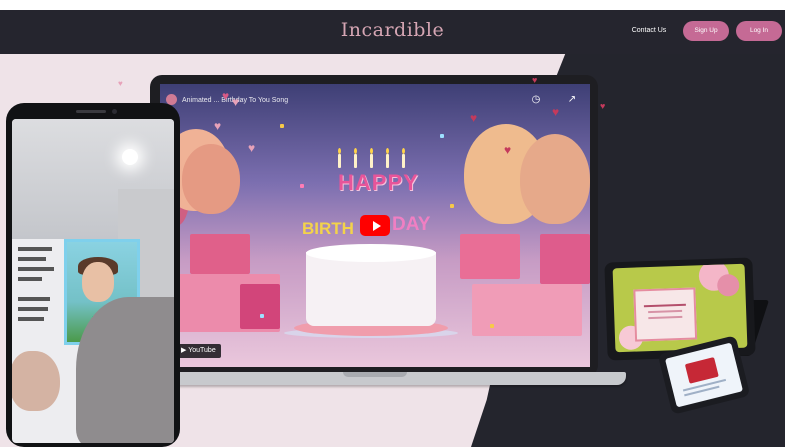 This screenshot has height=447, width=785. I want to click on greeting-card, so click(665, 314).